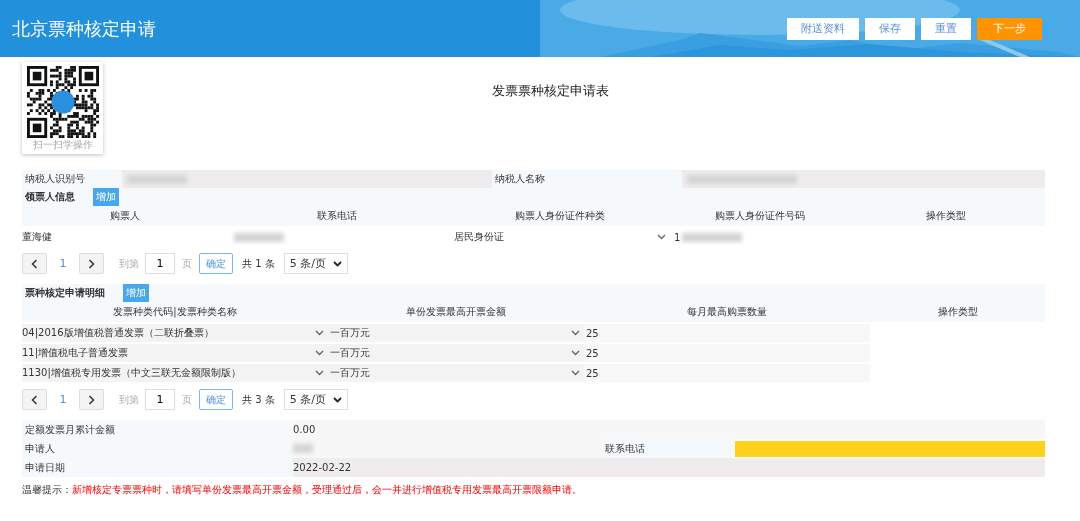 The width and height of the screenshot is (1080, 521). What do you see at coordinates (175, 333) in the screenshot?
I see `invoice-type-select: 04|2016版增值税普通发票（二联折叠票）` at bounding box center [175, 333].